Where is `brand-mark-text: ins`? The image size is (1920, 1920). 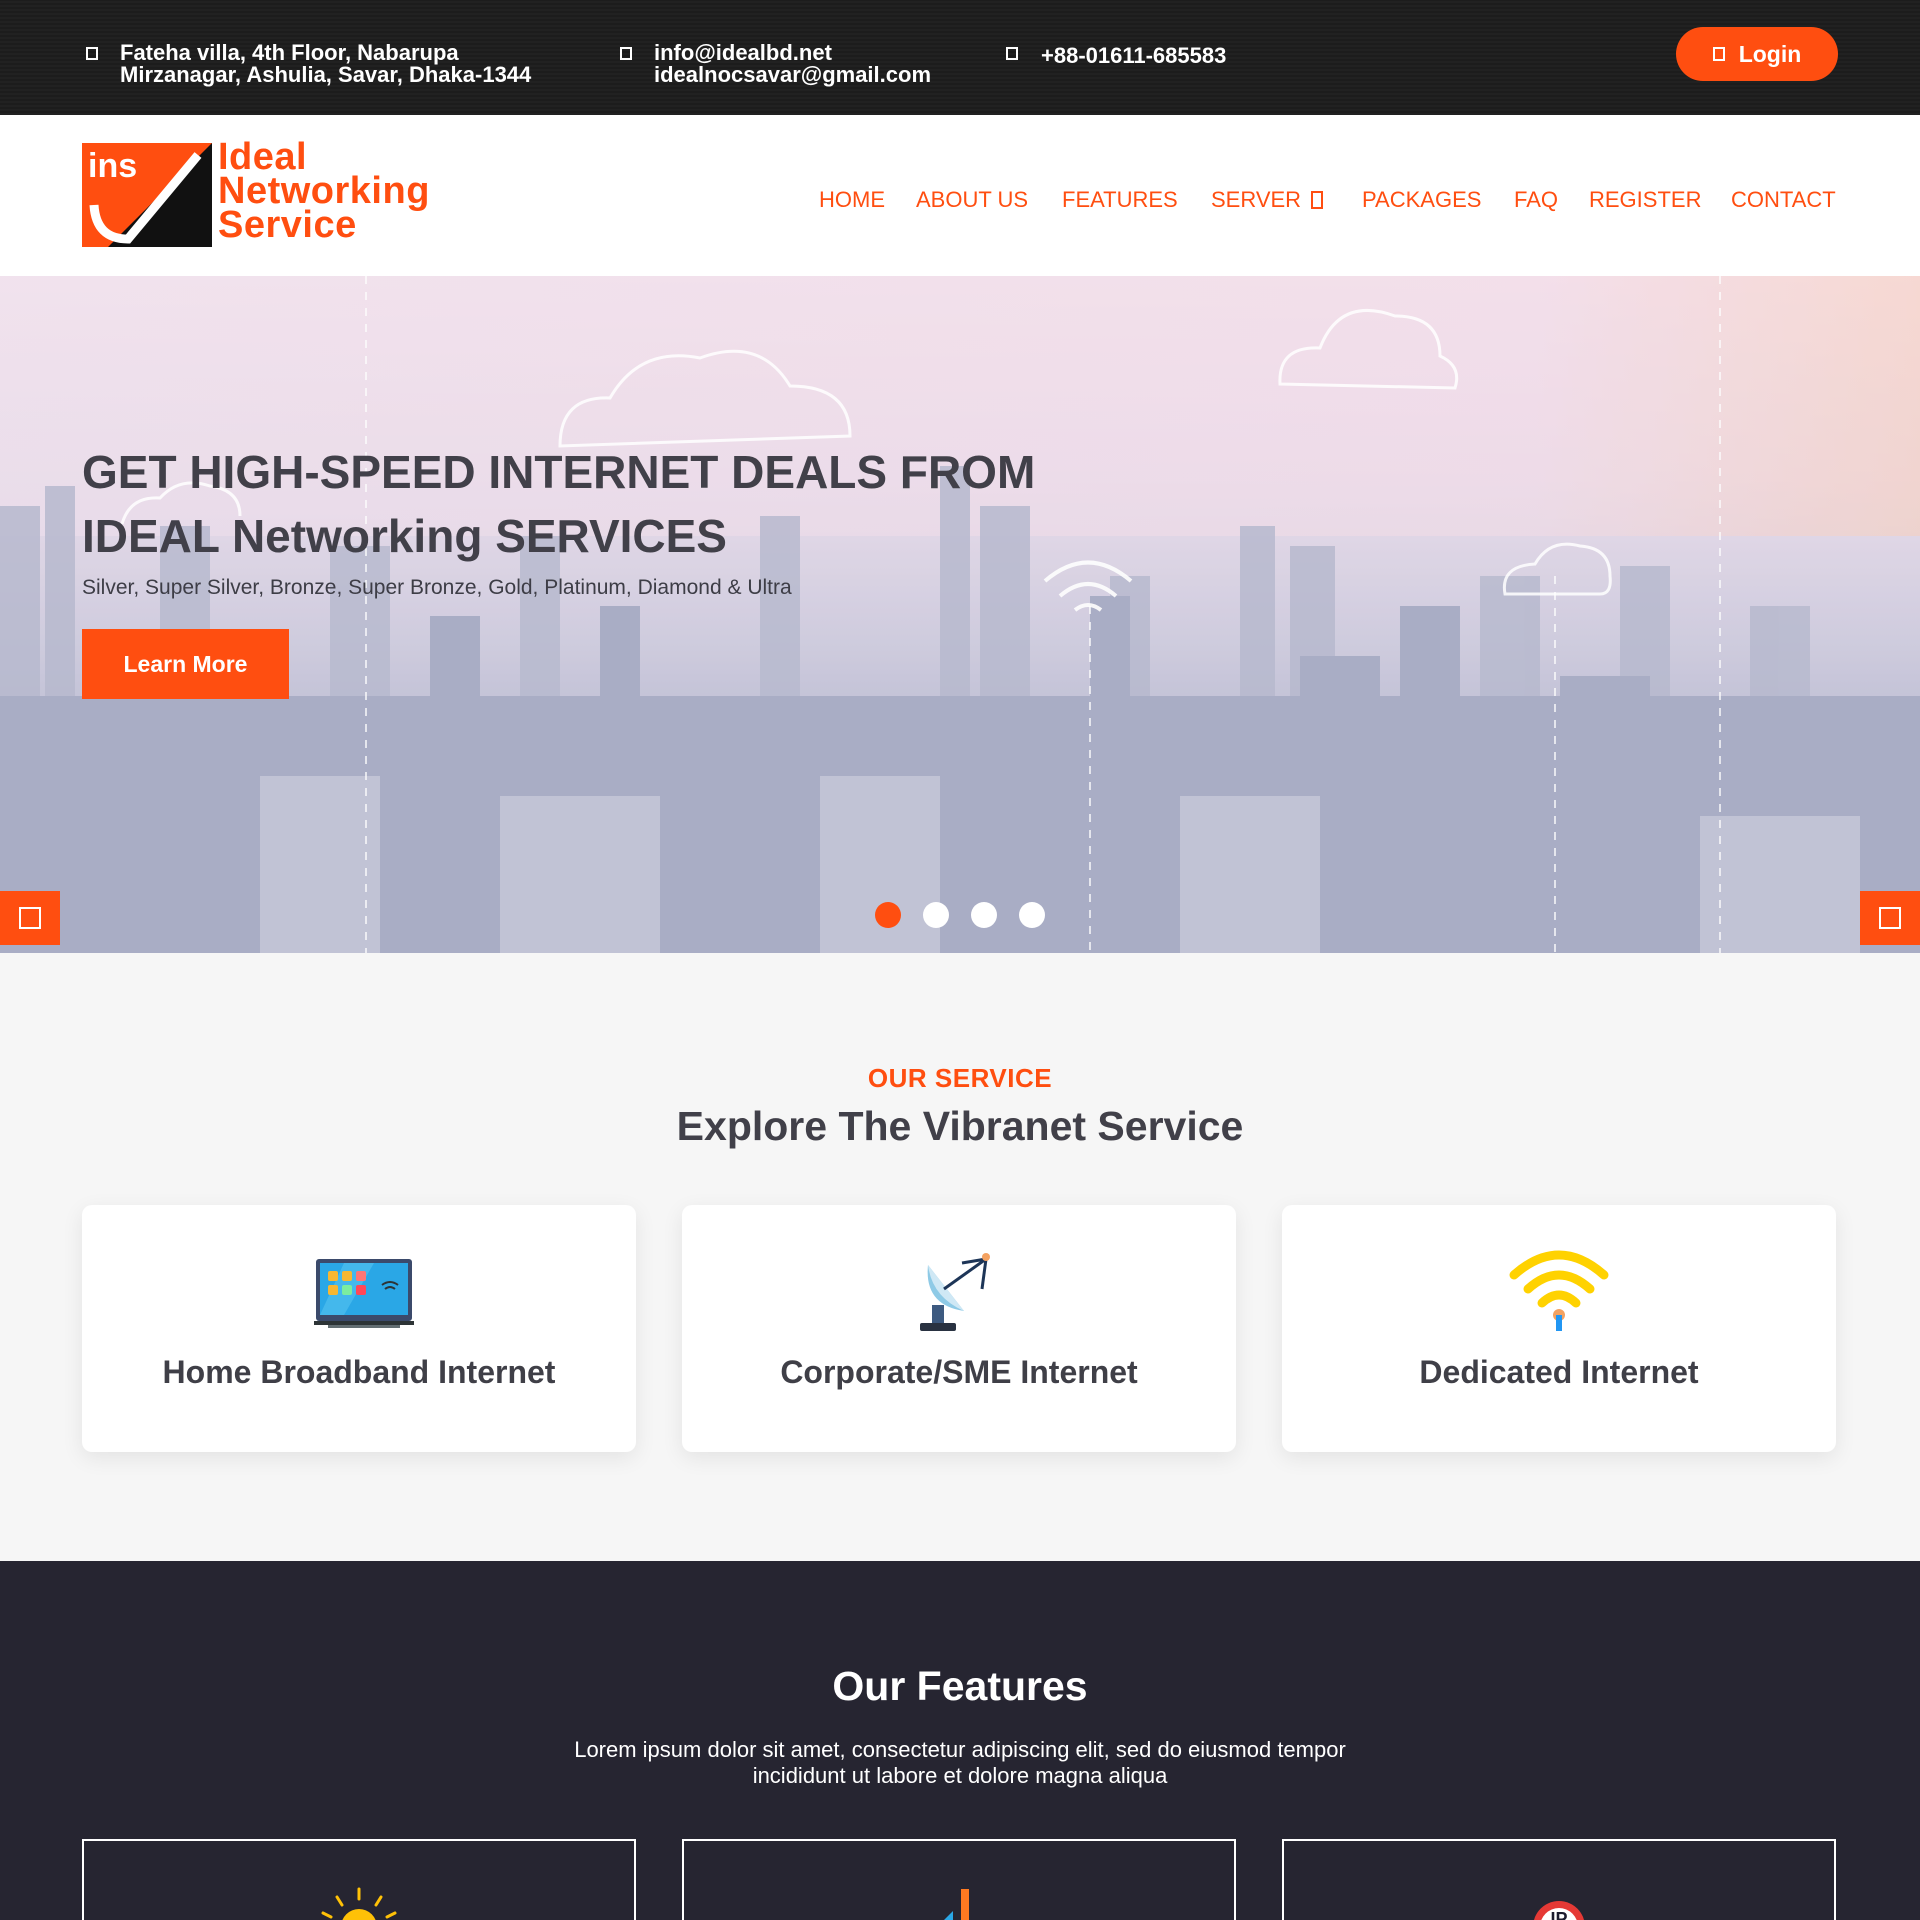 brand-mark-text: ins is located at coordinates (112, 166).